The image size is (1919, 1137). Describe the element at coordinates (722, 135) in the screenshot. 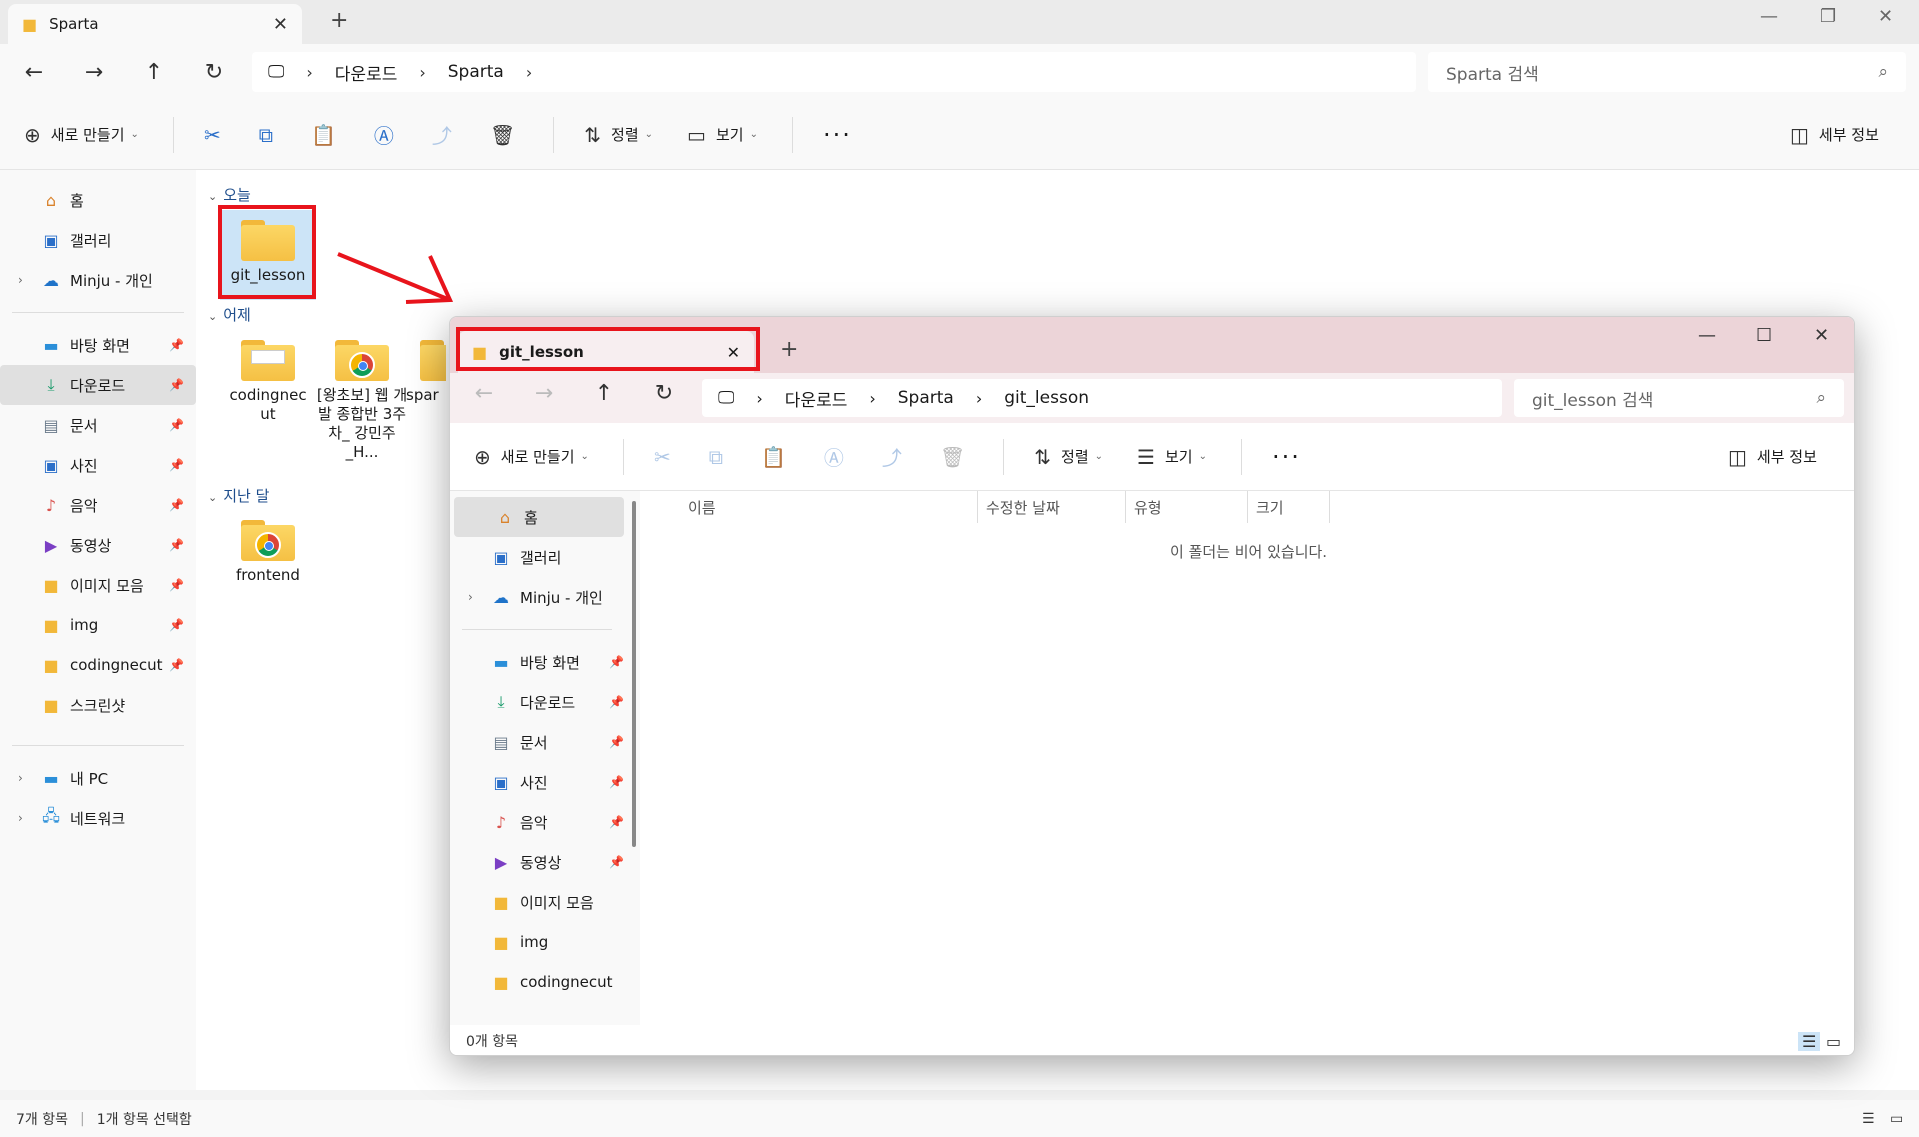

I see `view-button: ▭ 보기 ⌄` at that location.